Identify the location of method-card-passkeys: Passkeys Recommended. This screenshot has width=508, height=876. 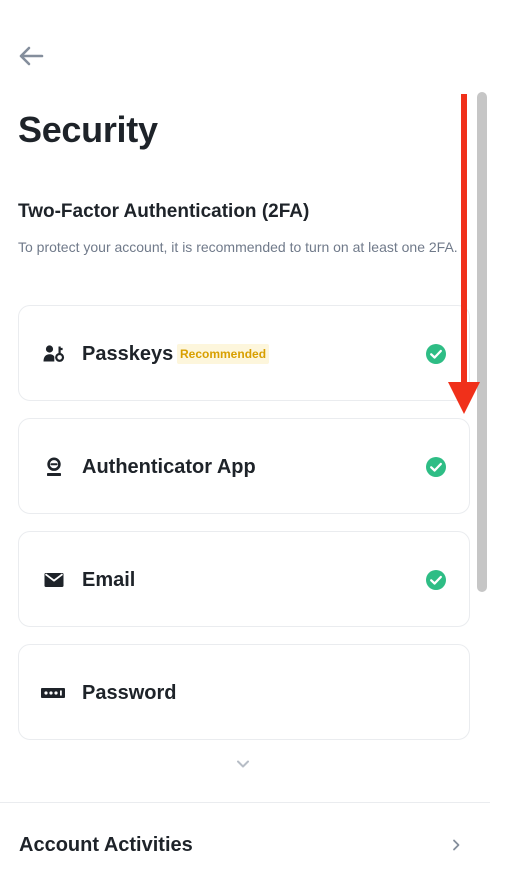
(244, 353).